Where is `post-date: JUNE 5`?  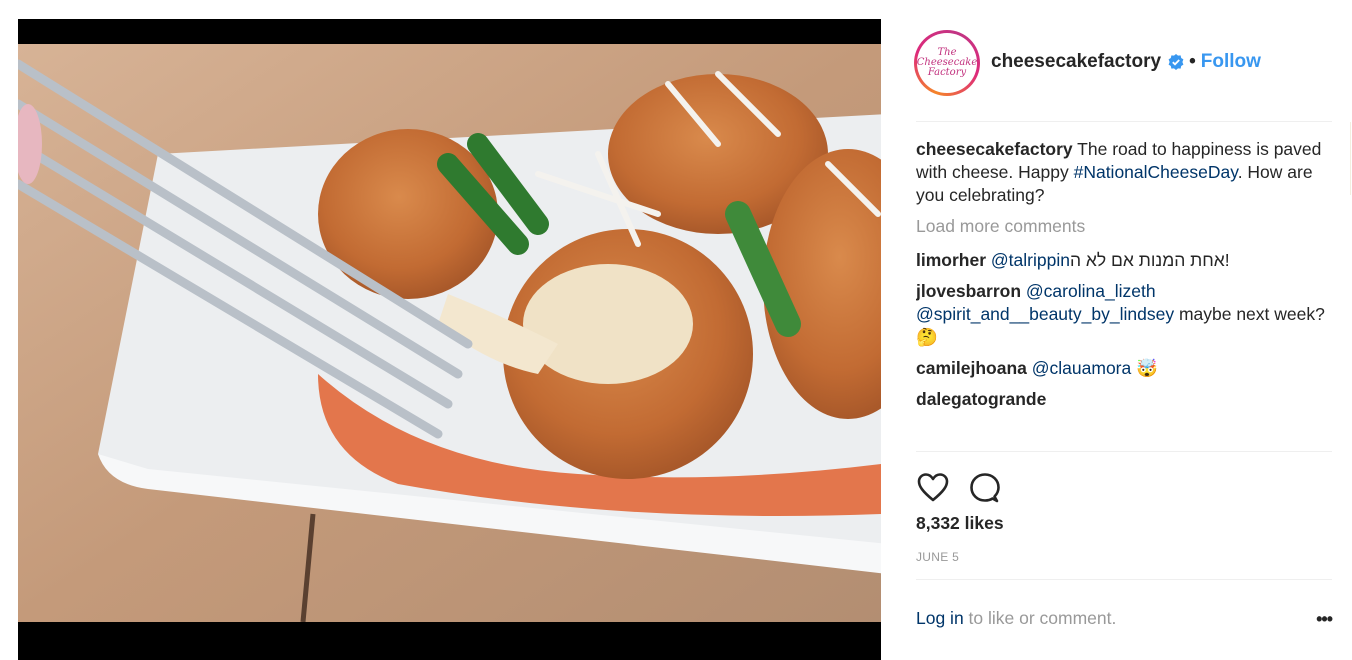 post-date: JUNE 5 is located at coordinates (937, 557).